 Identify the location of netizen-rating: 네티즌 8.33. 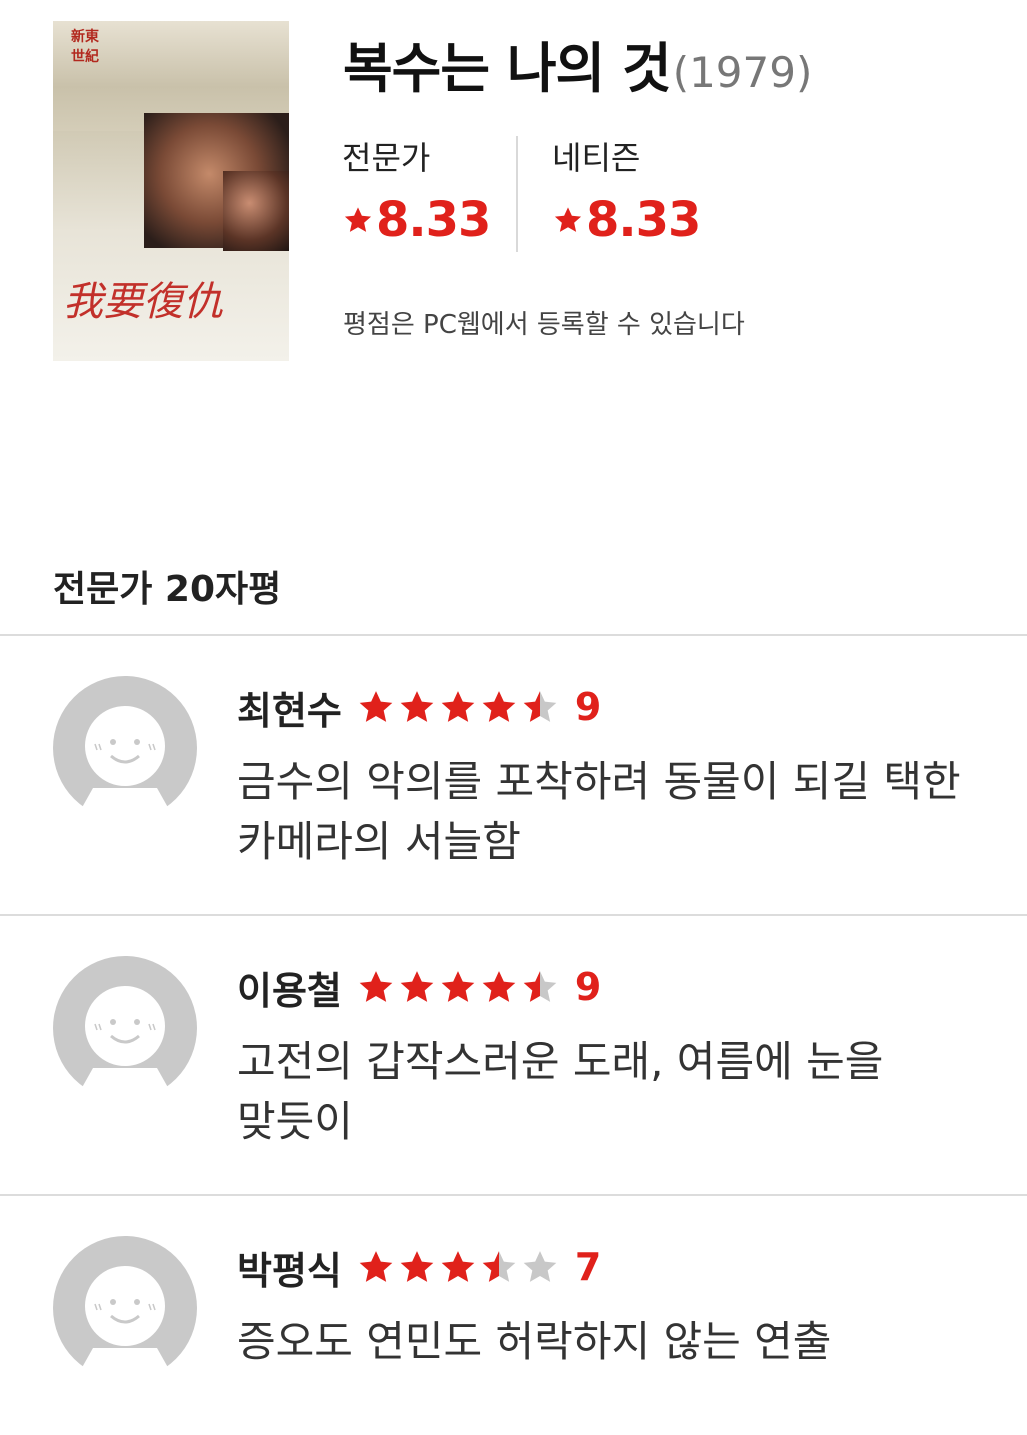
(626, 192).